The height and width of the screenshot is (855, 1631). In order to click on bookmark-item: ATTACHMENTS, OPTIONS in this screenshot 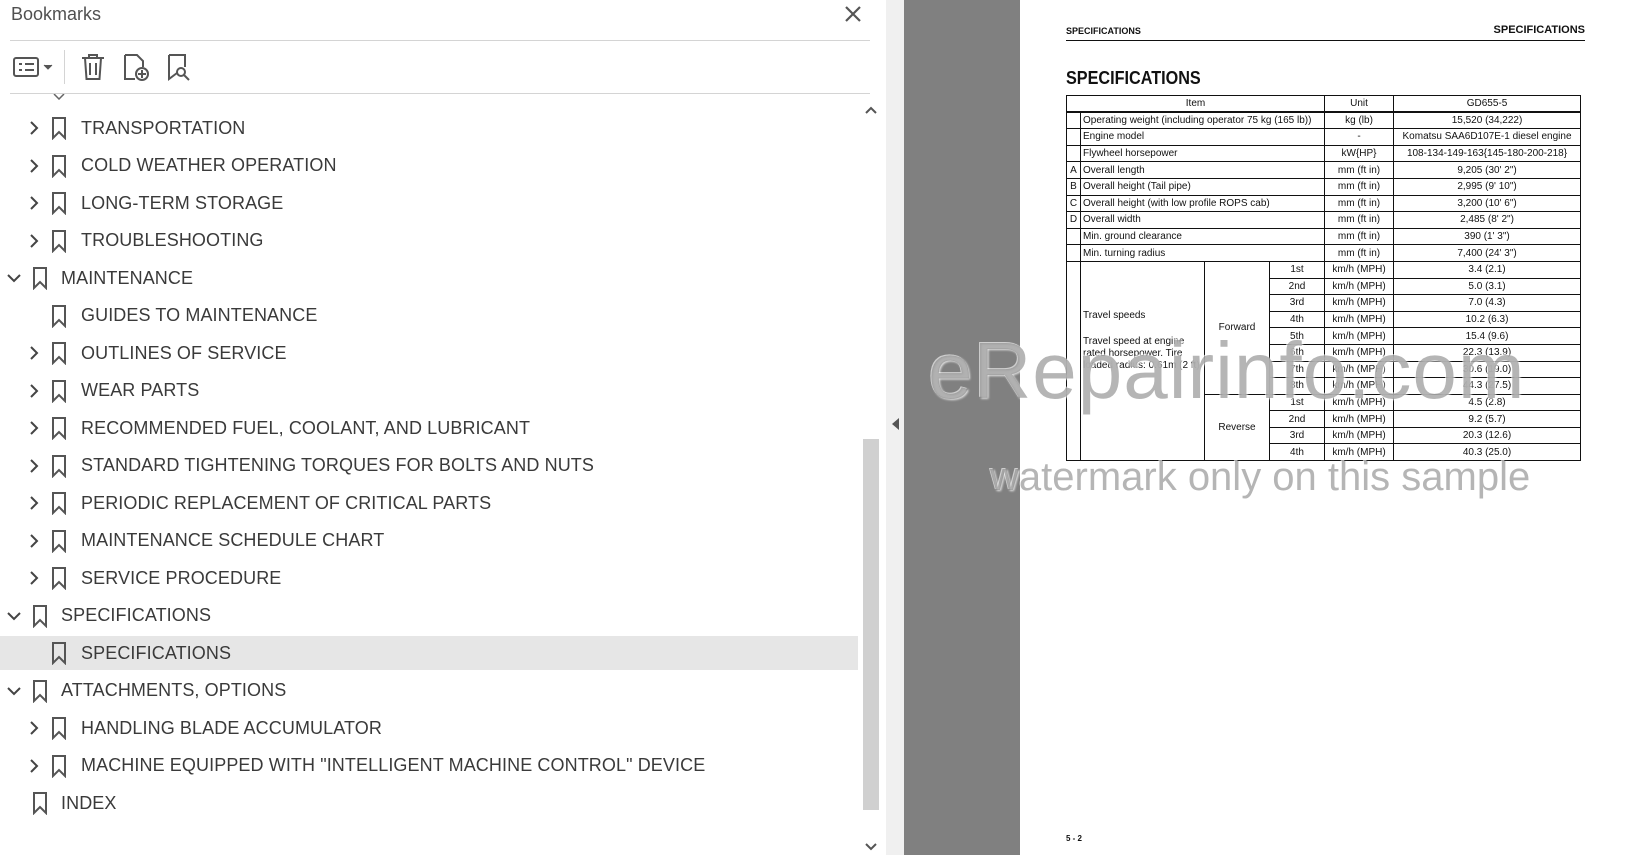, I will do `click(429, 691)`.